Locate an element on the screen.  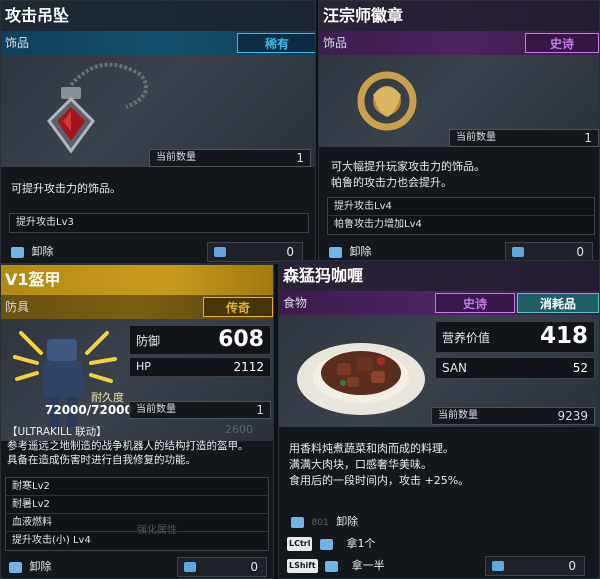
item-category: 防具 is located at coordinates (17, 307).